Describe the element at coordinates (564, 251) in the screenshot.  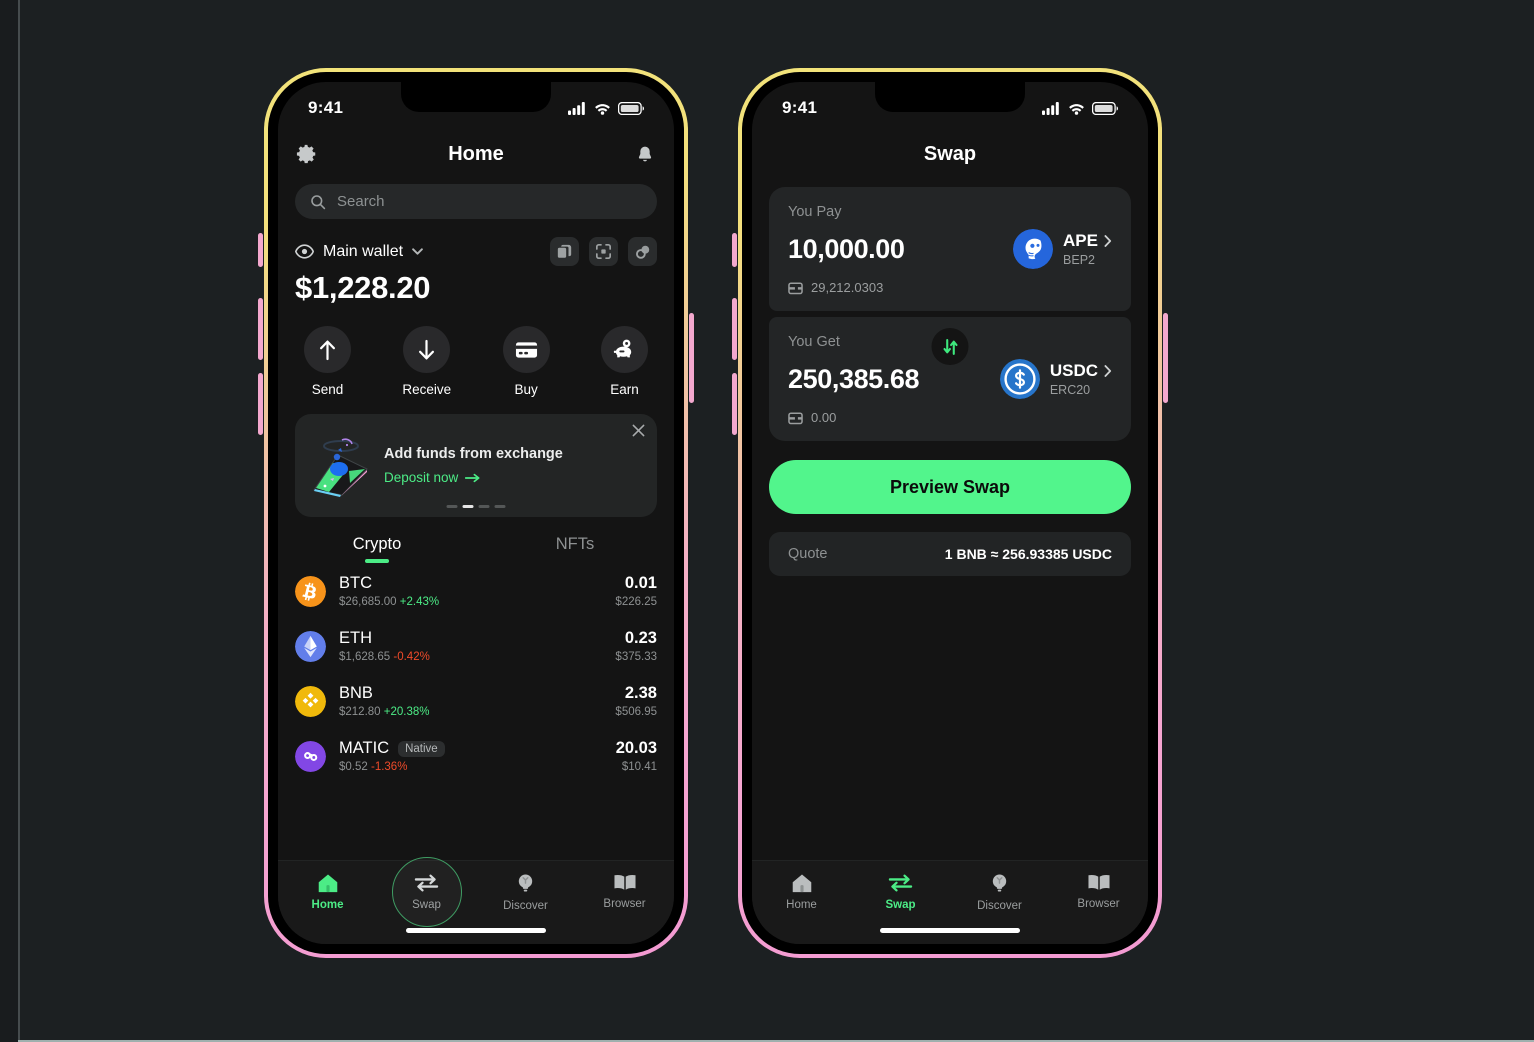
I see `copy-address-button` at that location.